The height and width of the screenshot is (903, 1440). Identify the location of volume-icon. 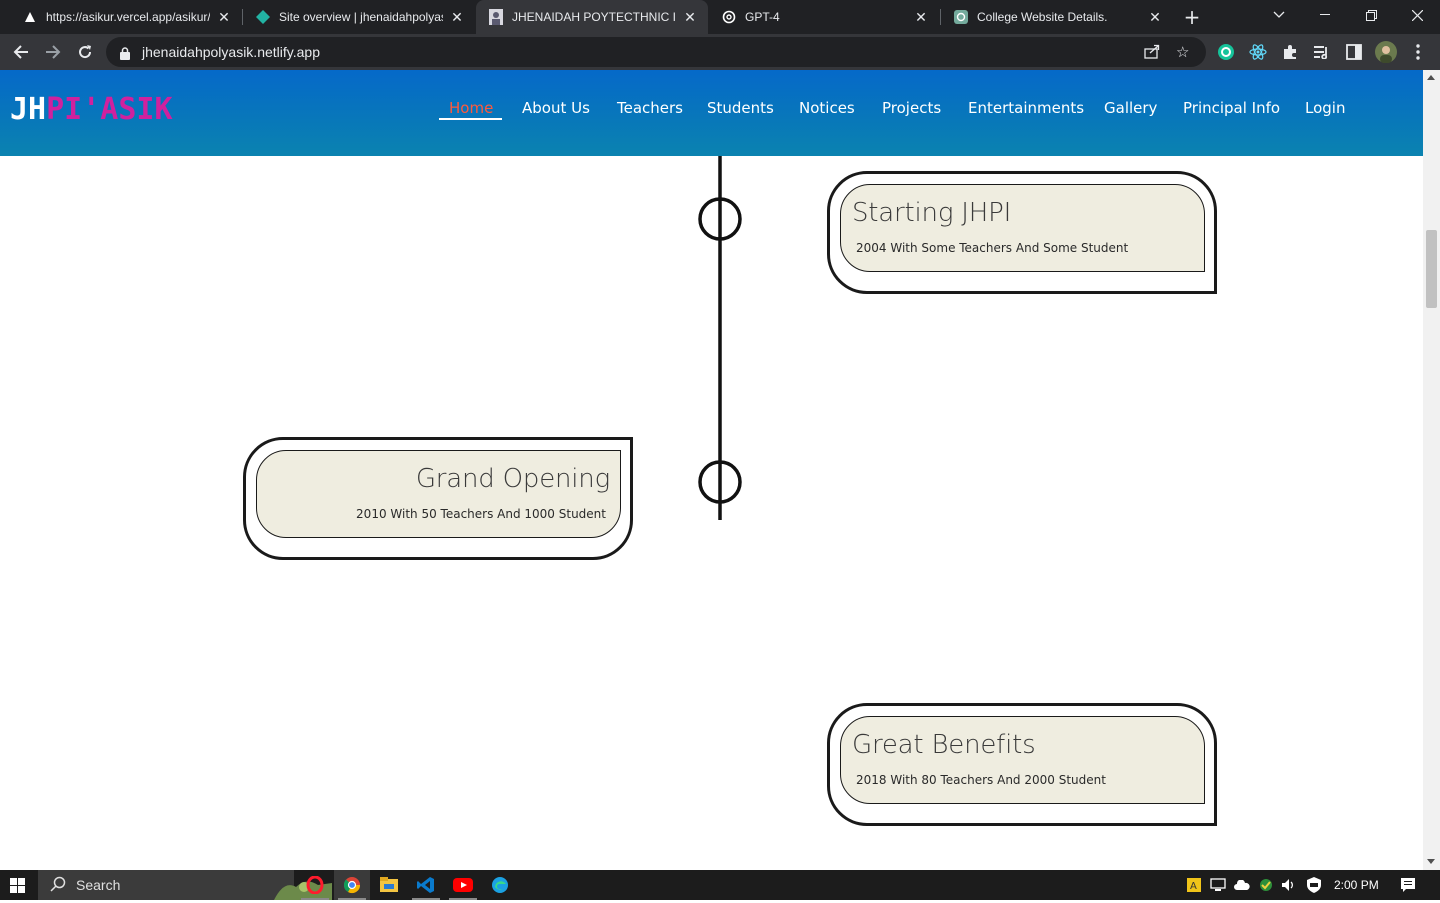
(1289, 885).